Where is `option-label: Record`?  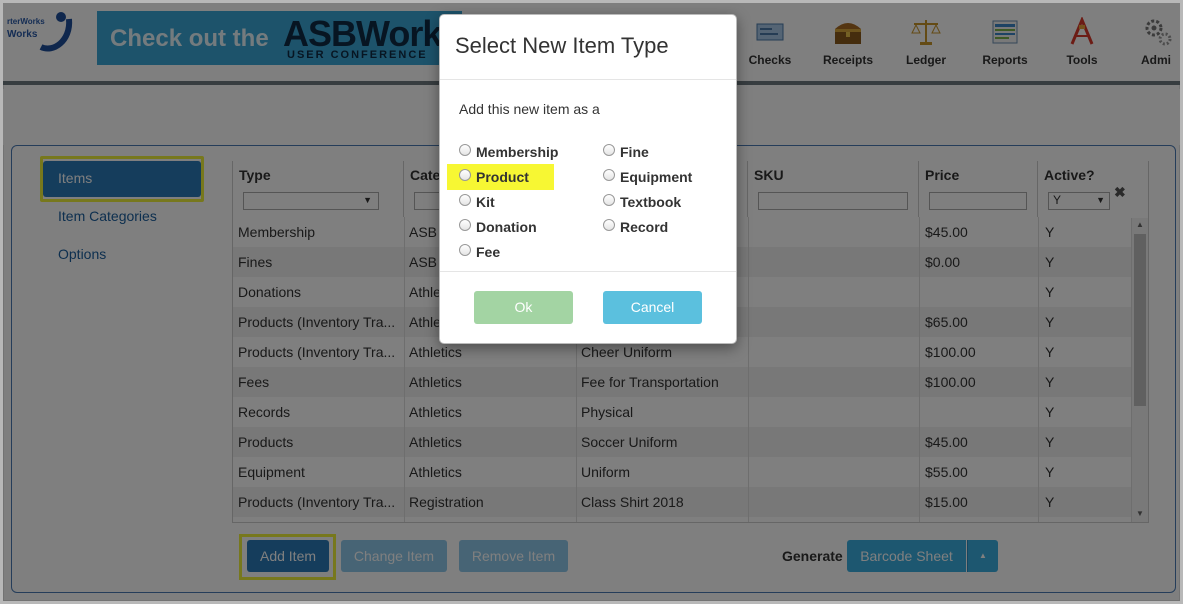
option-label: Record is located at coordinates (644, 227).